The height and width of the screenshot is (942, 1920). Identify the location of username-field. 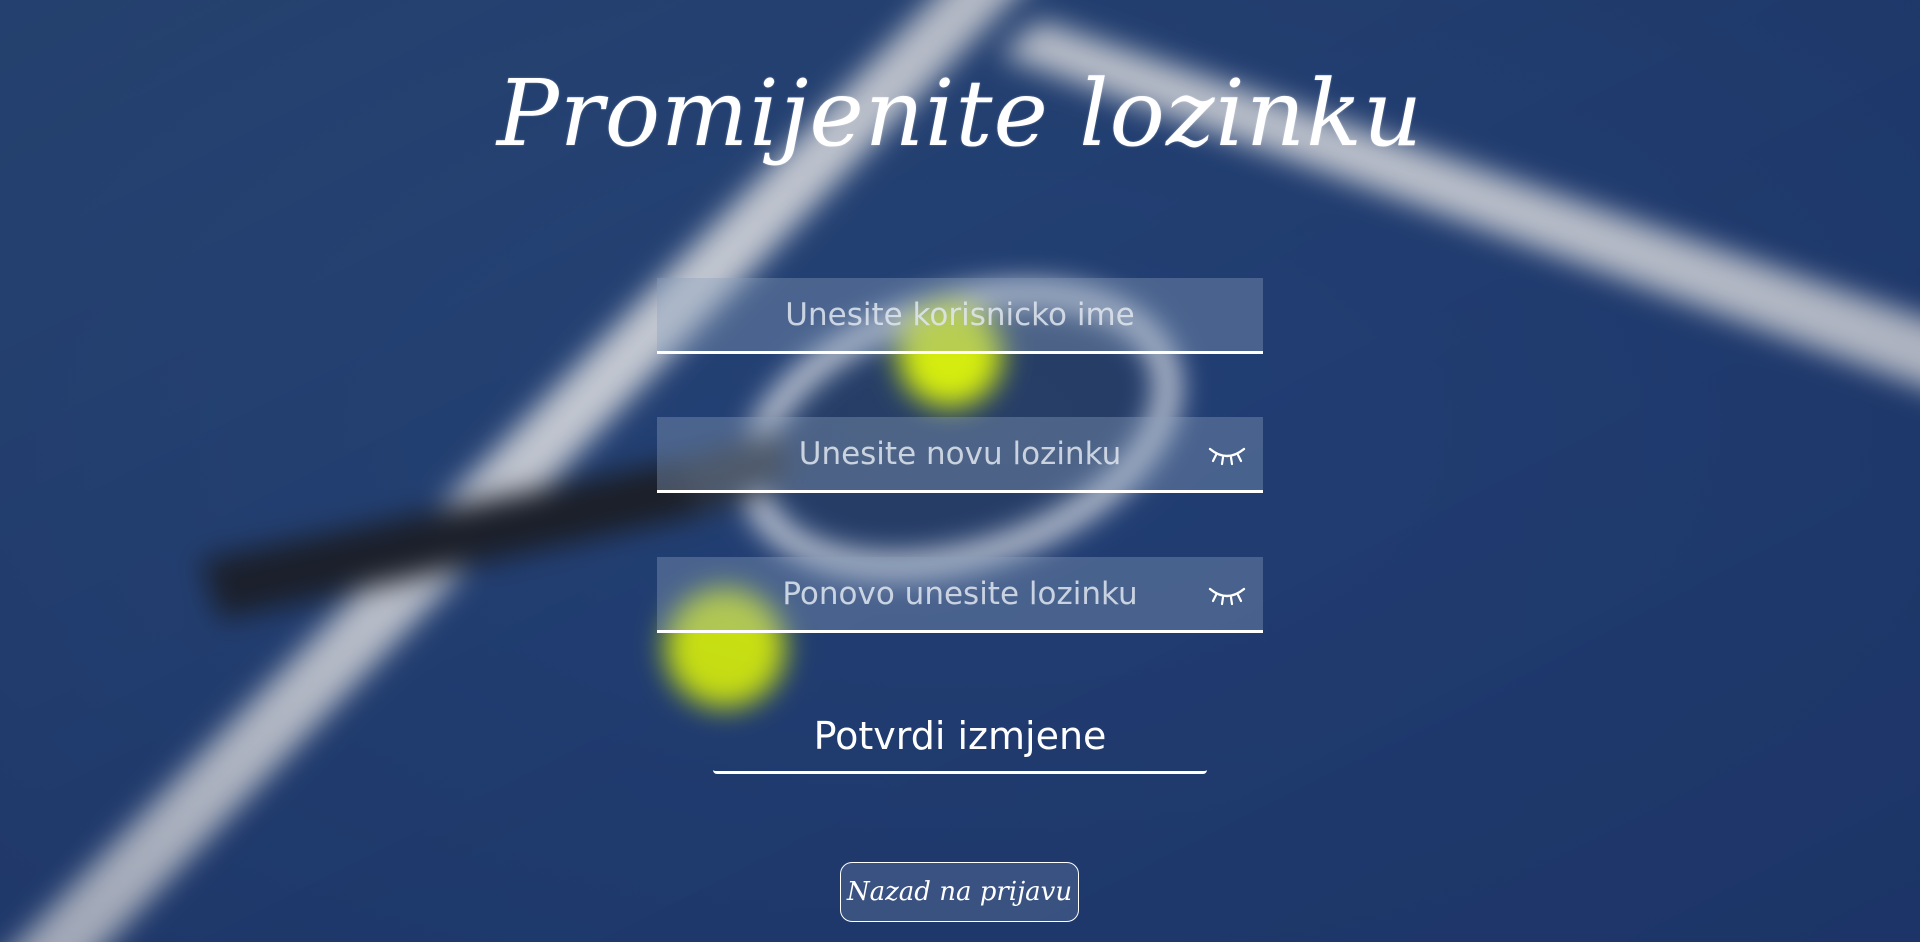
(960, 316).